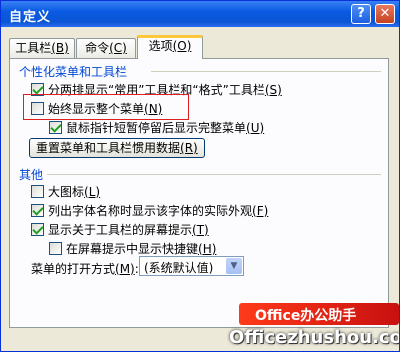 The width and height of the screenshot is (400, 352). I want to click on group-label-other: 其他, so click(31, 175).